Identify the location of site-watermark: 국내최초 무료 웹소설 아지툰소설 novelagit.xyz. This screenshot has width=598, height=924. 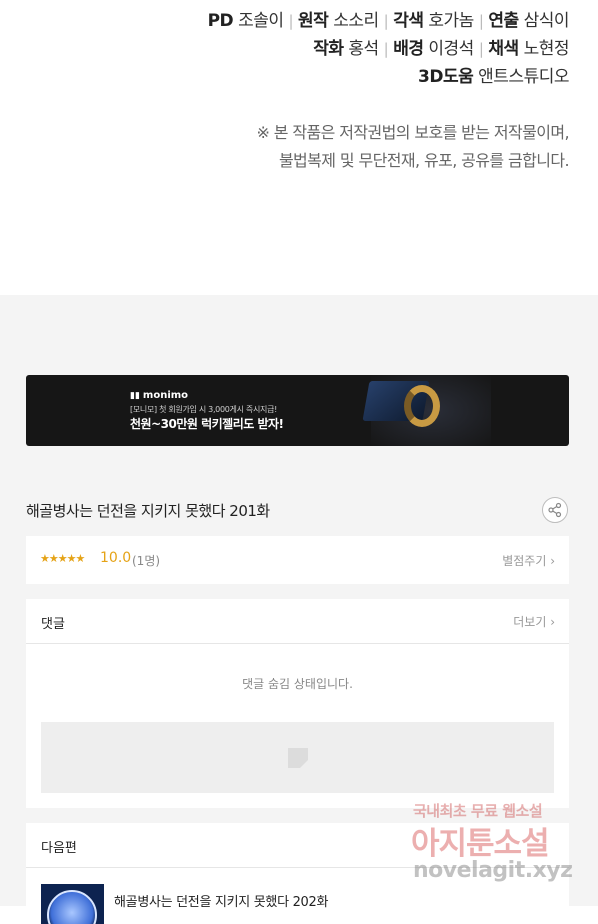
(498, 847).